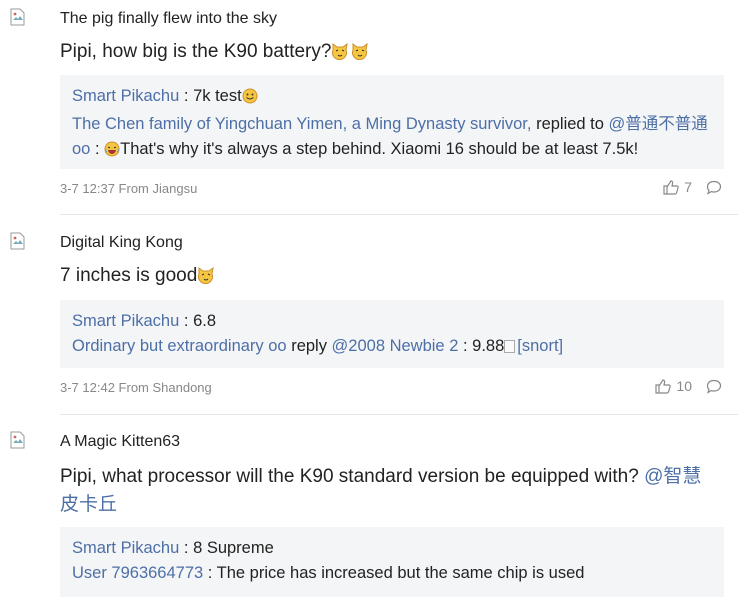 This screenshot has height=602, width=738. Describe the element at coordinates (136, 387) in the screenshot. I see `comment-meta: 3-7 12:42 From Shandong` at that location.